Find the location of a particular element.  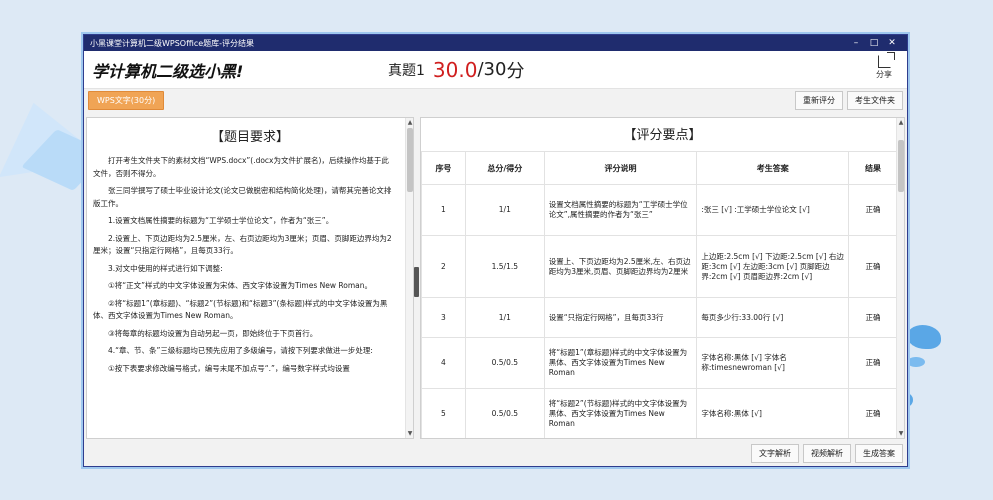

row-number: 5 is located at coordinates (443, 413).